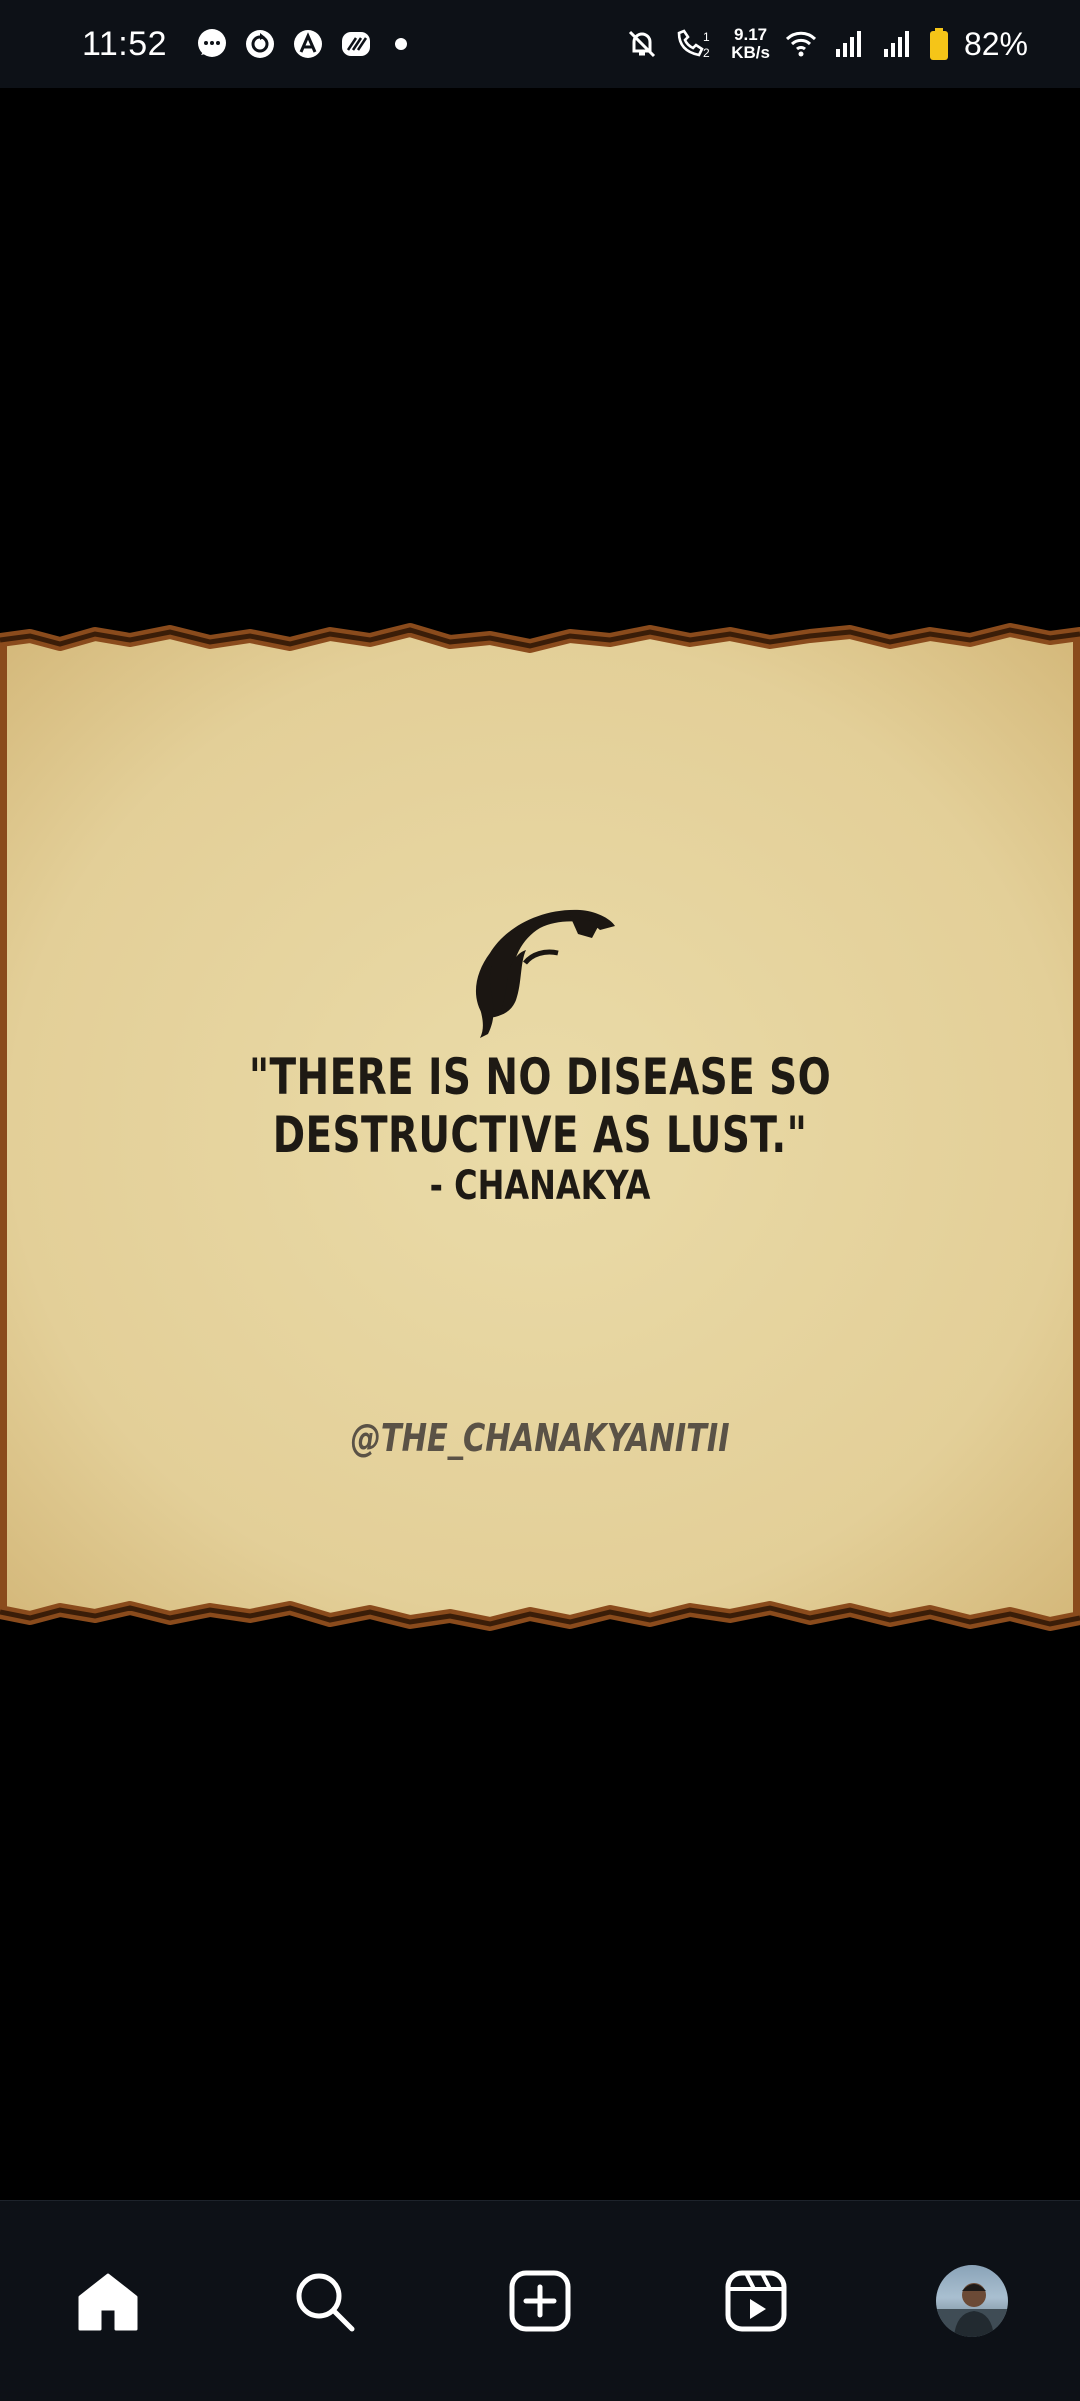 Image resolution: width=1080 pixels, height=2401 pixels. What do you see at coordinates (695, 44) in the screenshot?
I see `call-icon: 12` at bounding box center [695, 44].